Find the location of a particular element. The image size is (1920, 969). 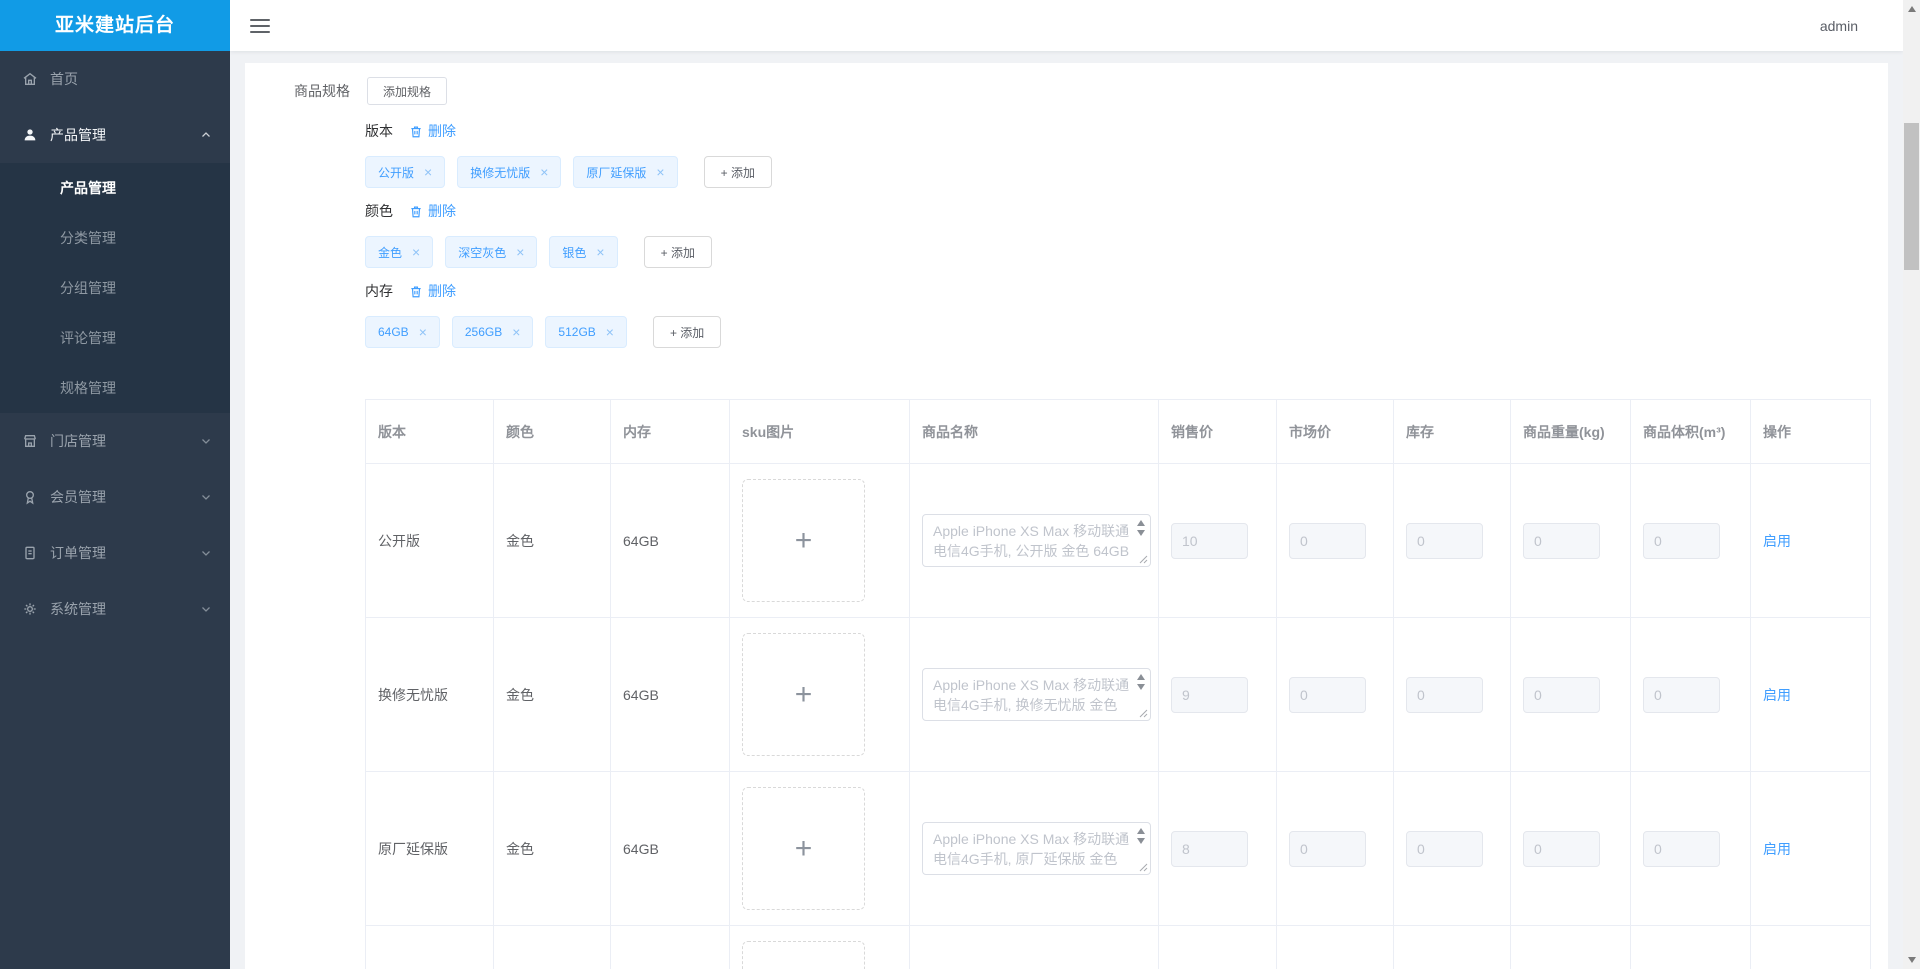

version-cell: 原厂延保版 is located at coordinates (413, 848).